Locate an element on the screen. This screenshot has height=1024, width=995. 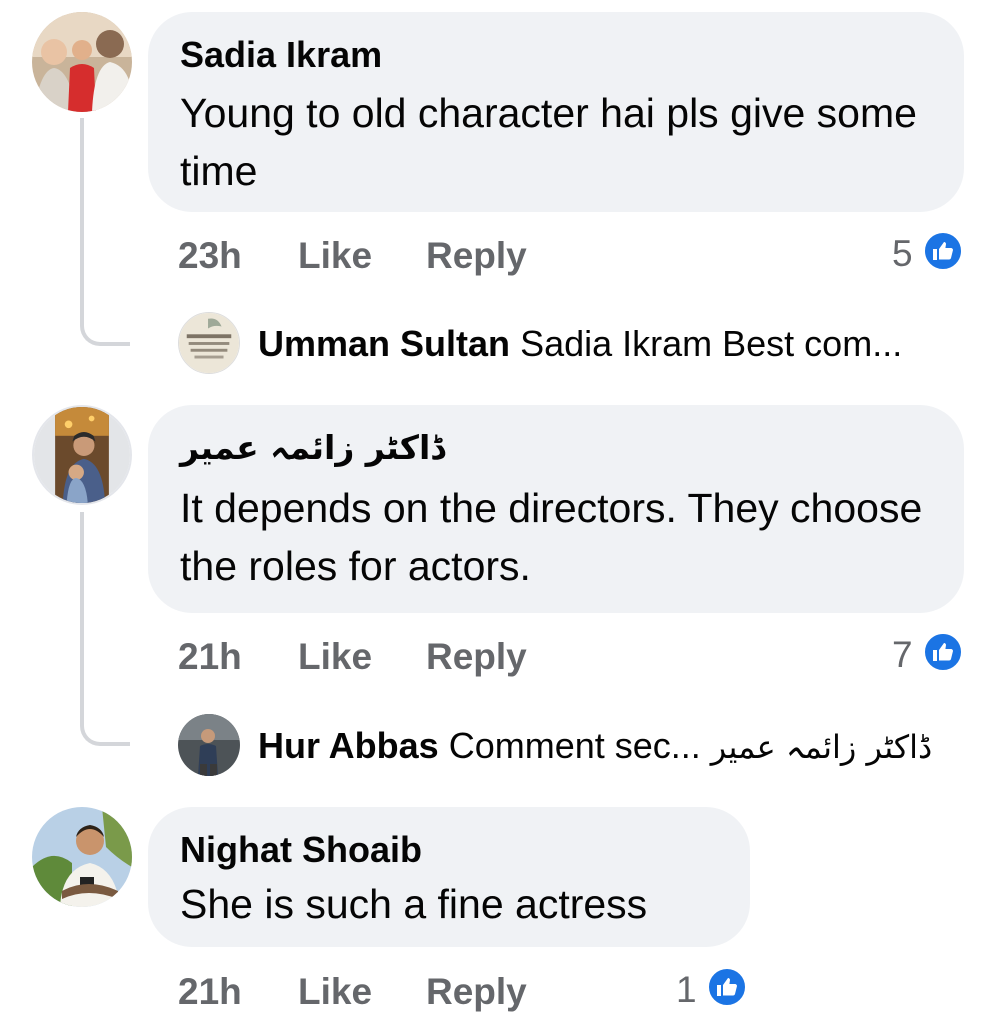
comment-author: Nighat Shoaib is located at coordinates (449, 850).